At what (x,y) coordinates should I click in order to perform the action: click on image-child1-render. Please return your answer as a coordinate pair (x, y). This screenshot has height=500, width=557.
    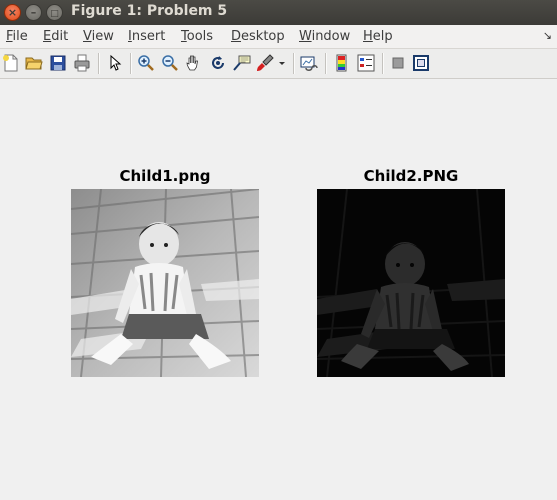
    Looking at the image, I should click on (165, 283).